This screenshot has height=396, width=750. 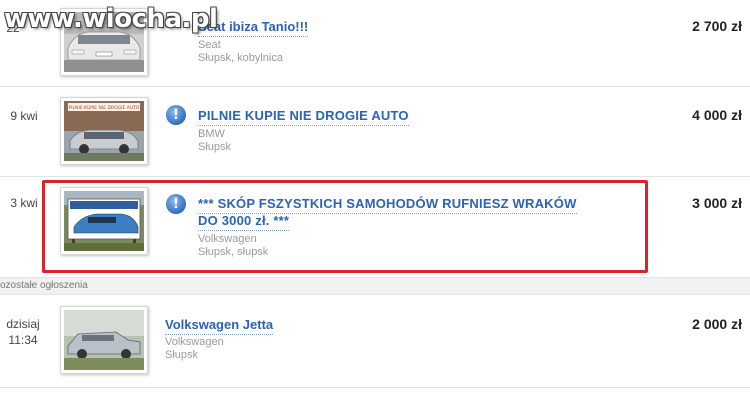 I want to click on watermark-logo: www.wiocha.pl, so click(x=111, y=19).